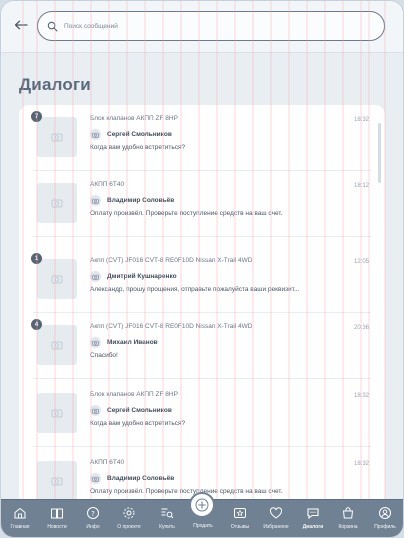 The image size is (404, 538). Describe the element at coordinates (361, 328) in the screenshot. I see `message-time: 20:36` at that location.